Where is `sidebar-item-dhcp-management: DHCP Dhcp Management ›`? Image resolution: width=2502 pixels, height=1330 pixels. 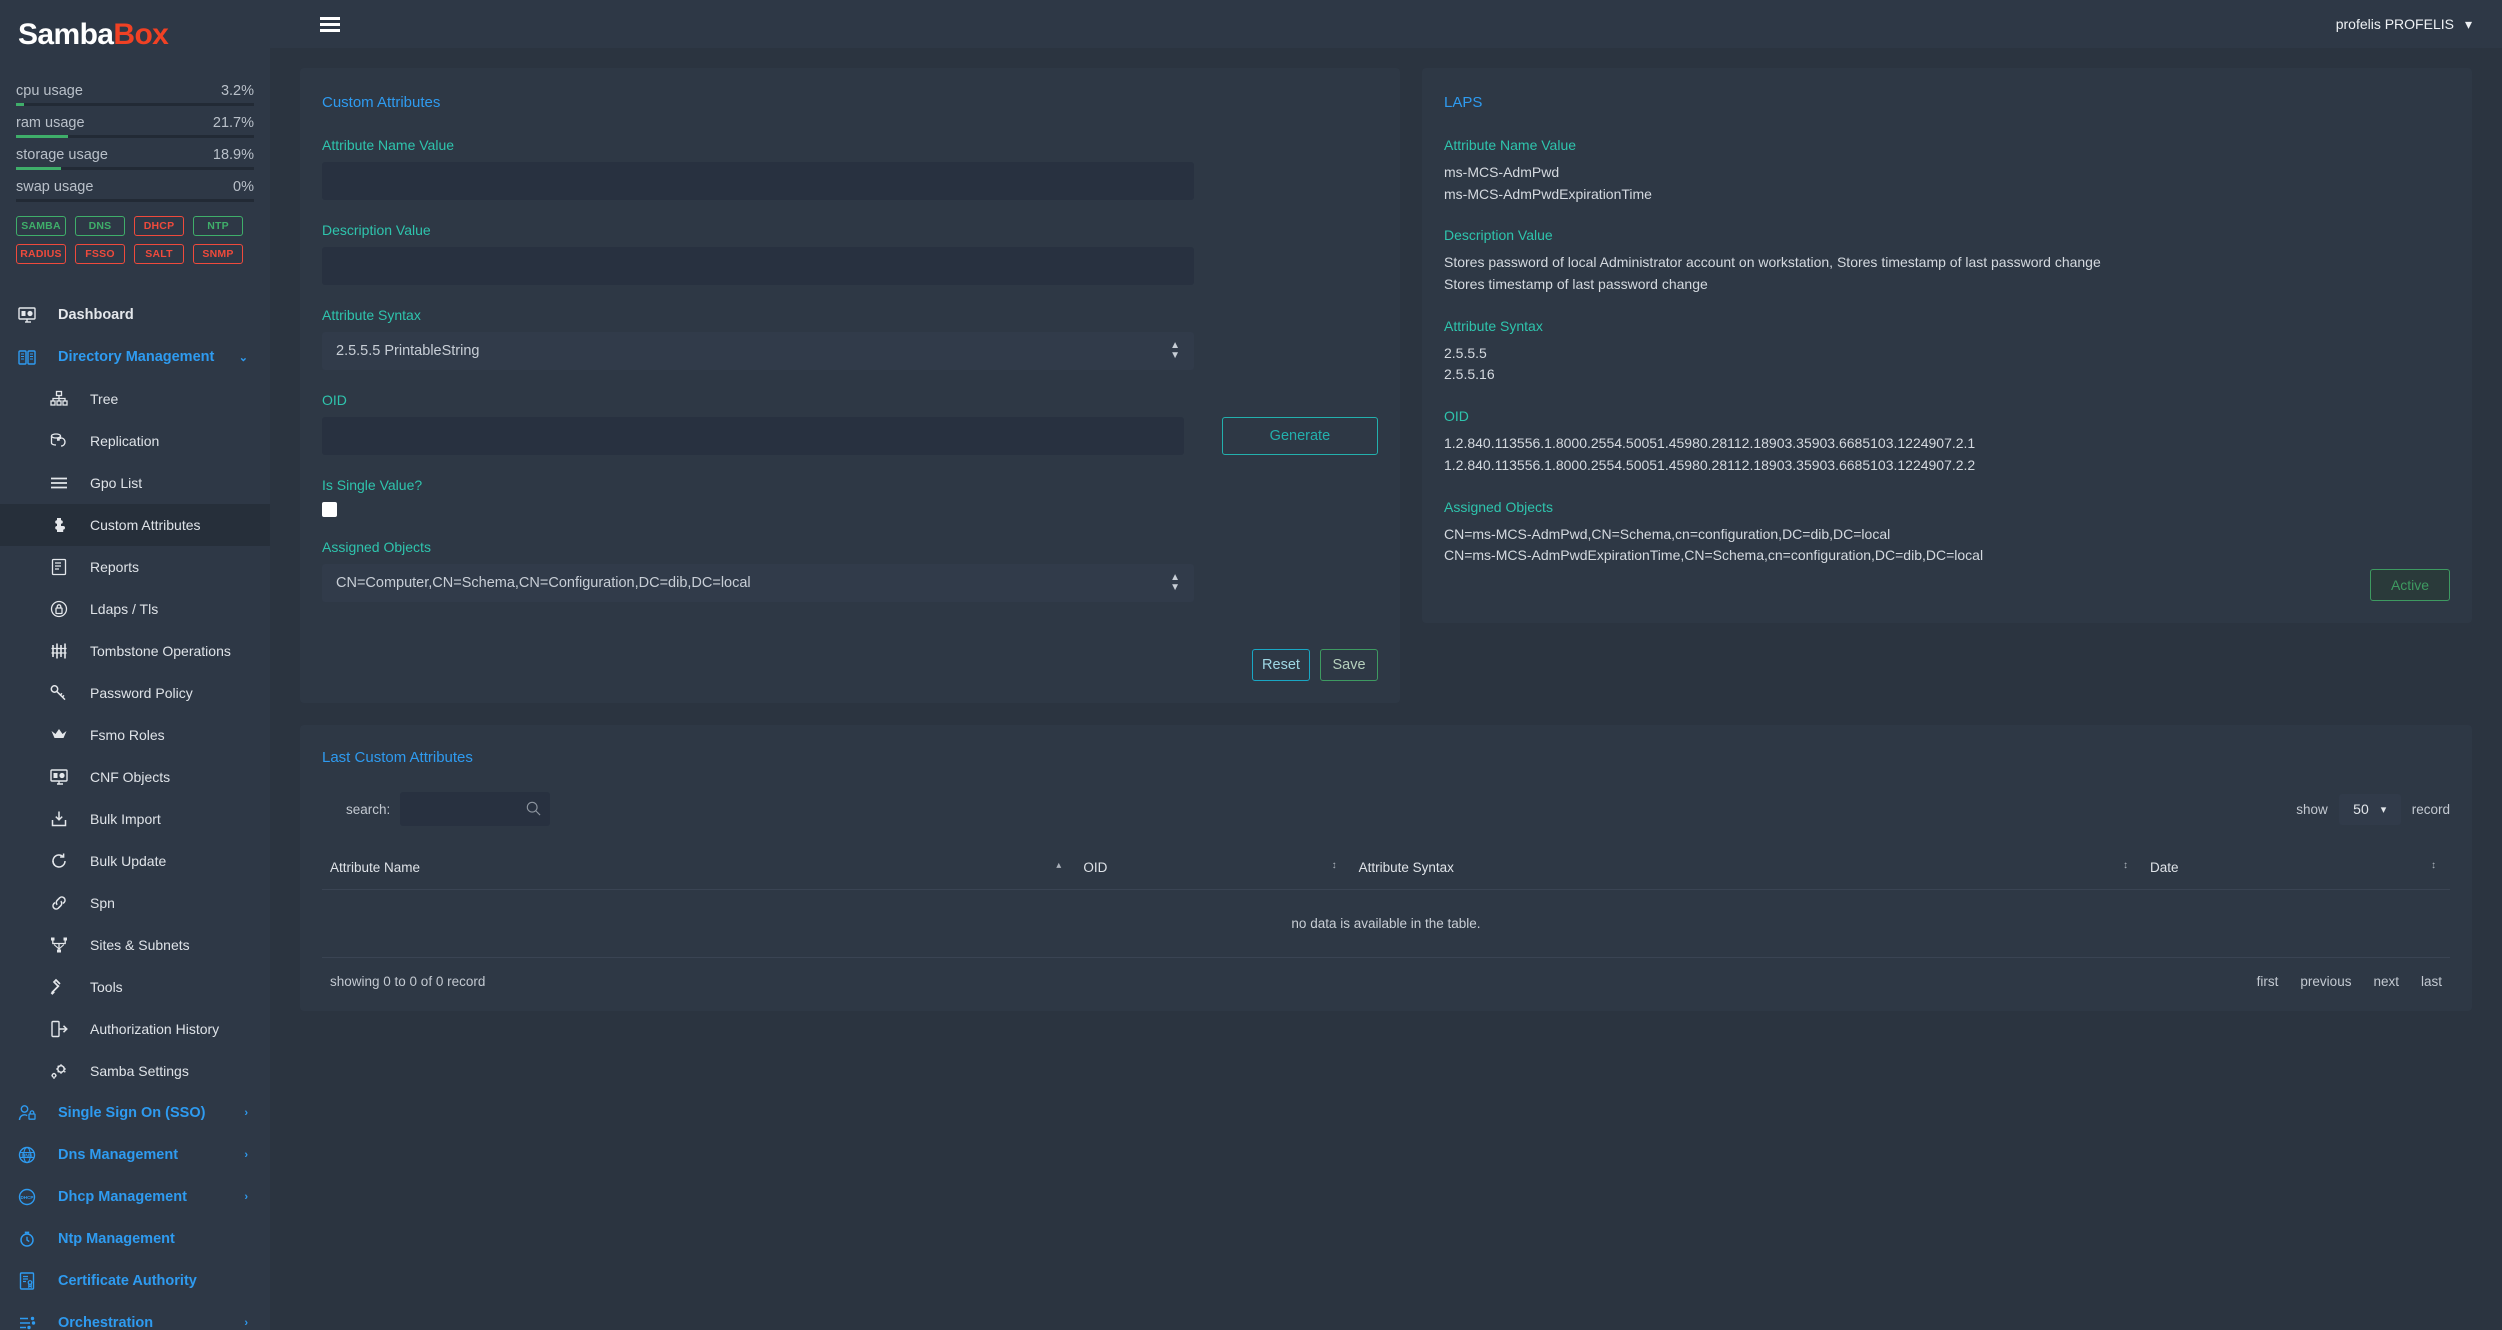 sidebar-item-dhcp-management: DHCP Dhcp Management › is located at coordinates (135, 1197).